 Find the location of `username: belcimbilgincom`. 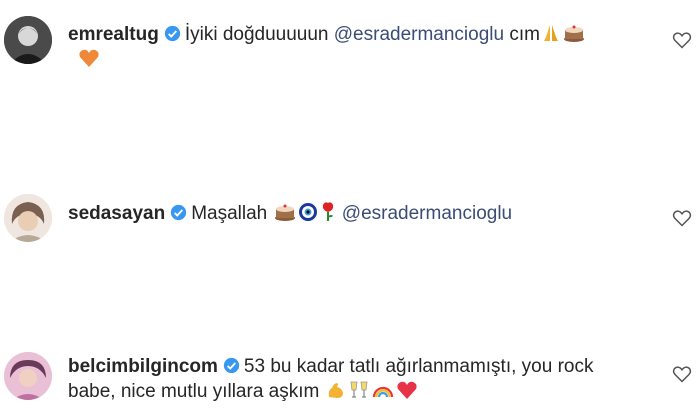

username: belcimbilgincom is located at coordinates (143, 366).